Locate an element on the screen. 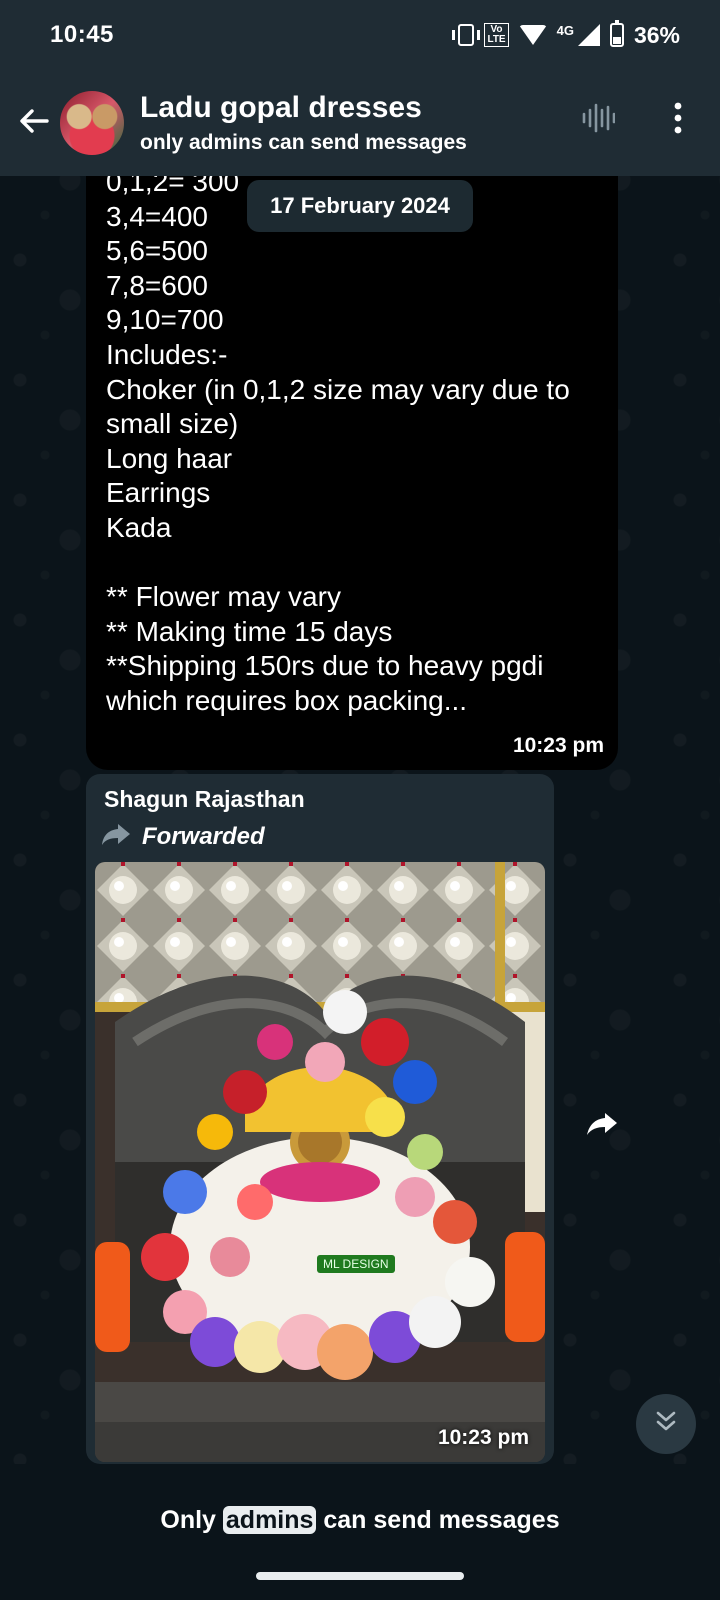 This screenshot has width=720, height=1600. footer-bar: Only admins can send messages is located at coordinates (360, 1532).